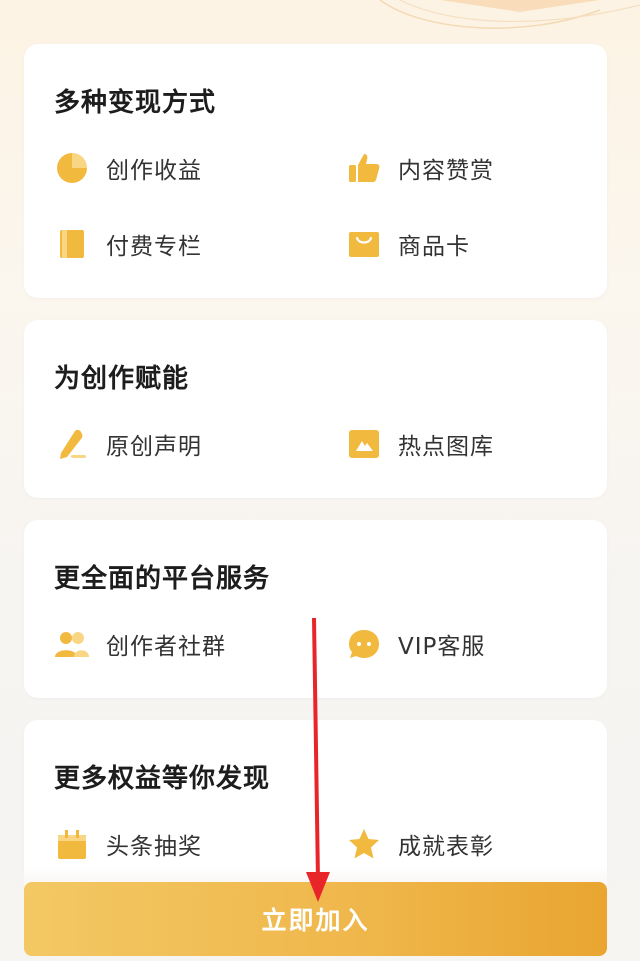  I want to click on section-title: 多种变现方式, so click(135, 103).